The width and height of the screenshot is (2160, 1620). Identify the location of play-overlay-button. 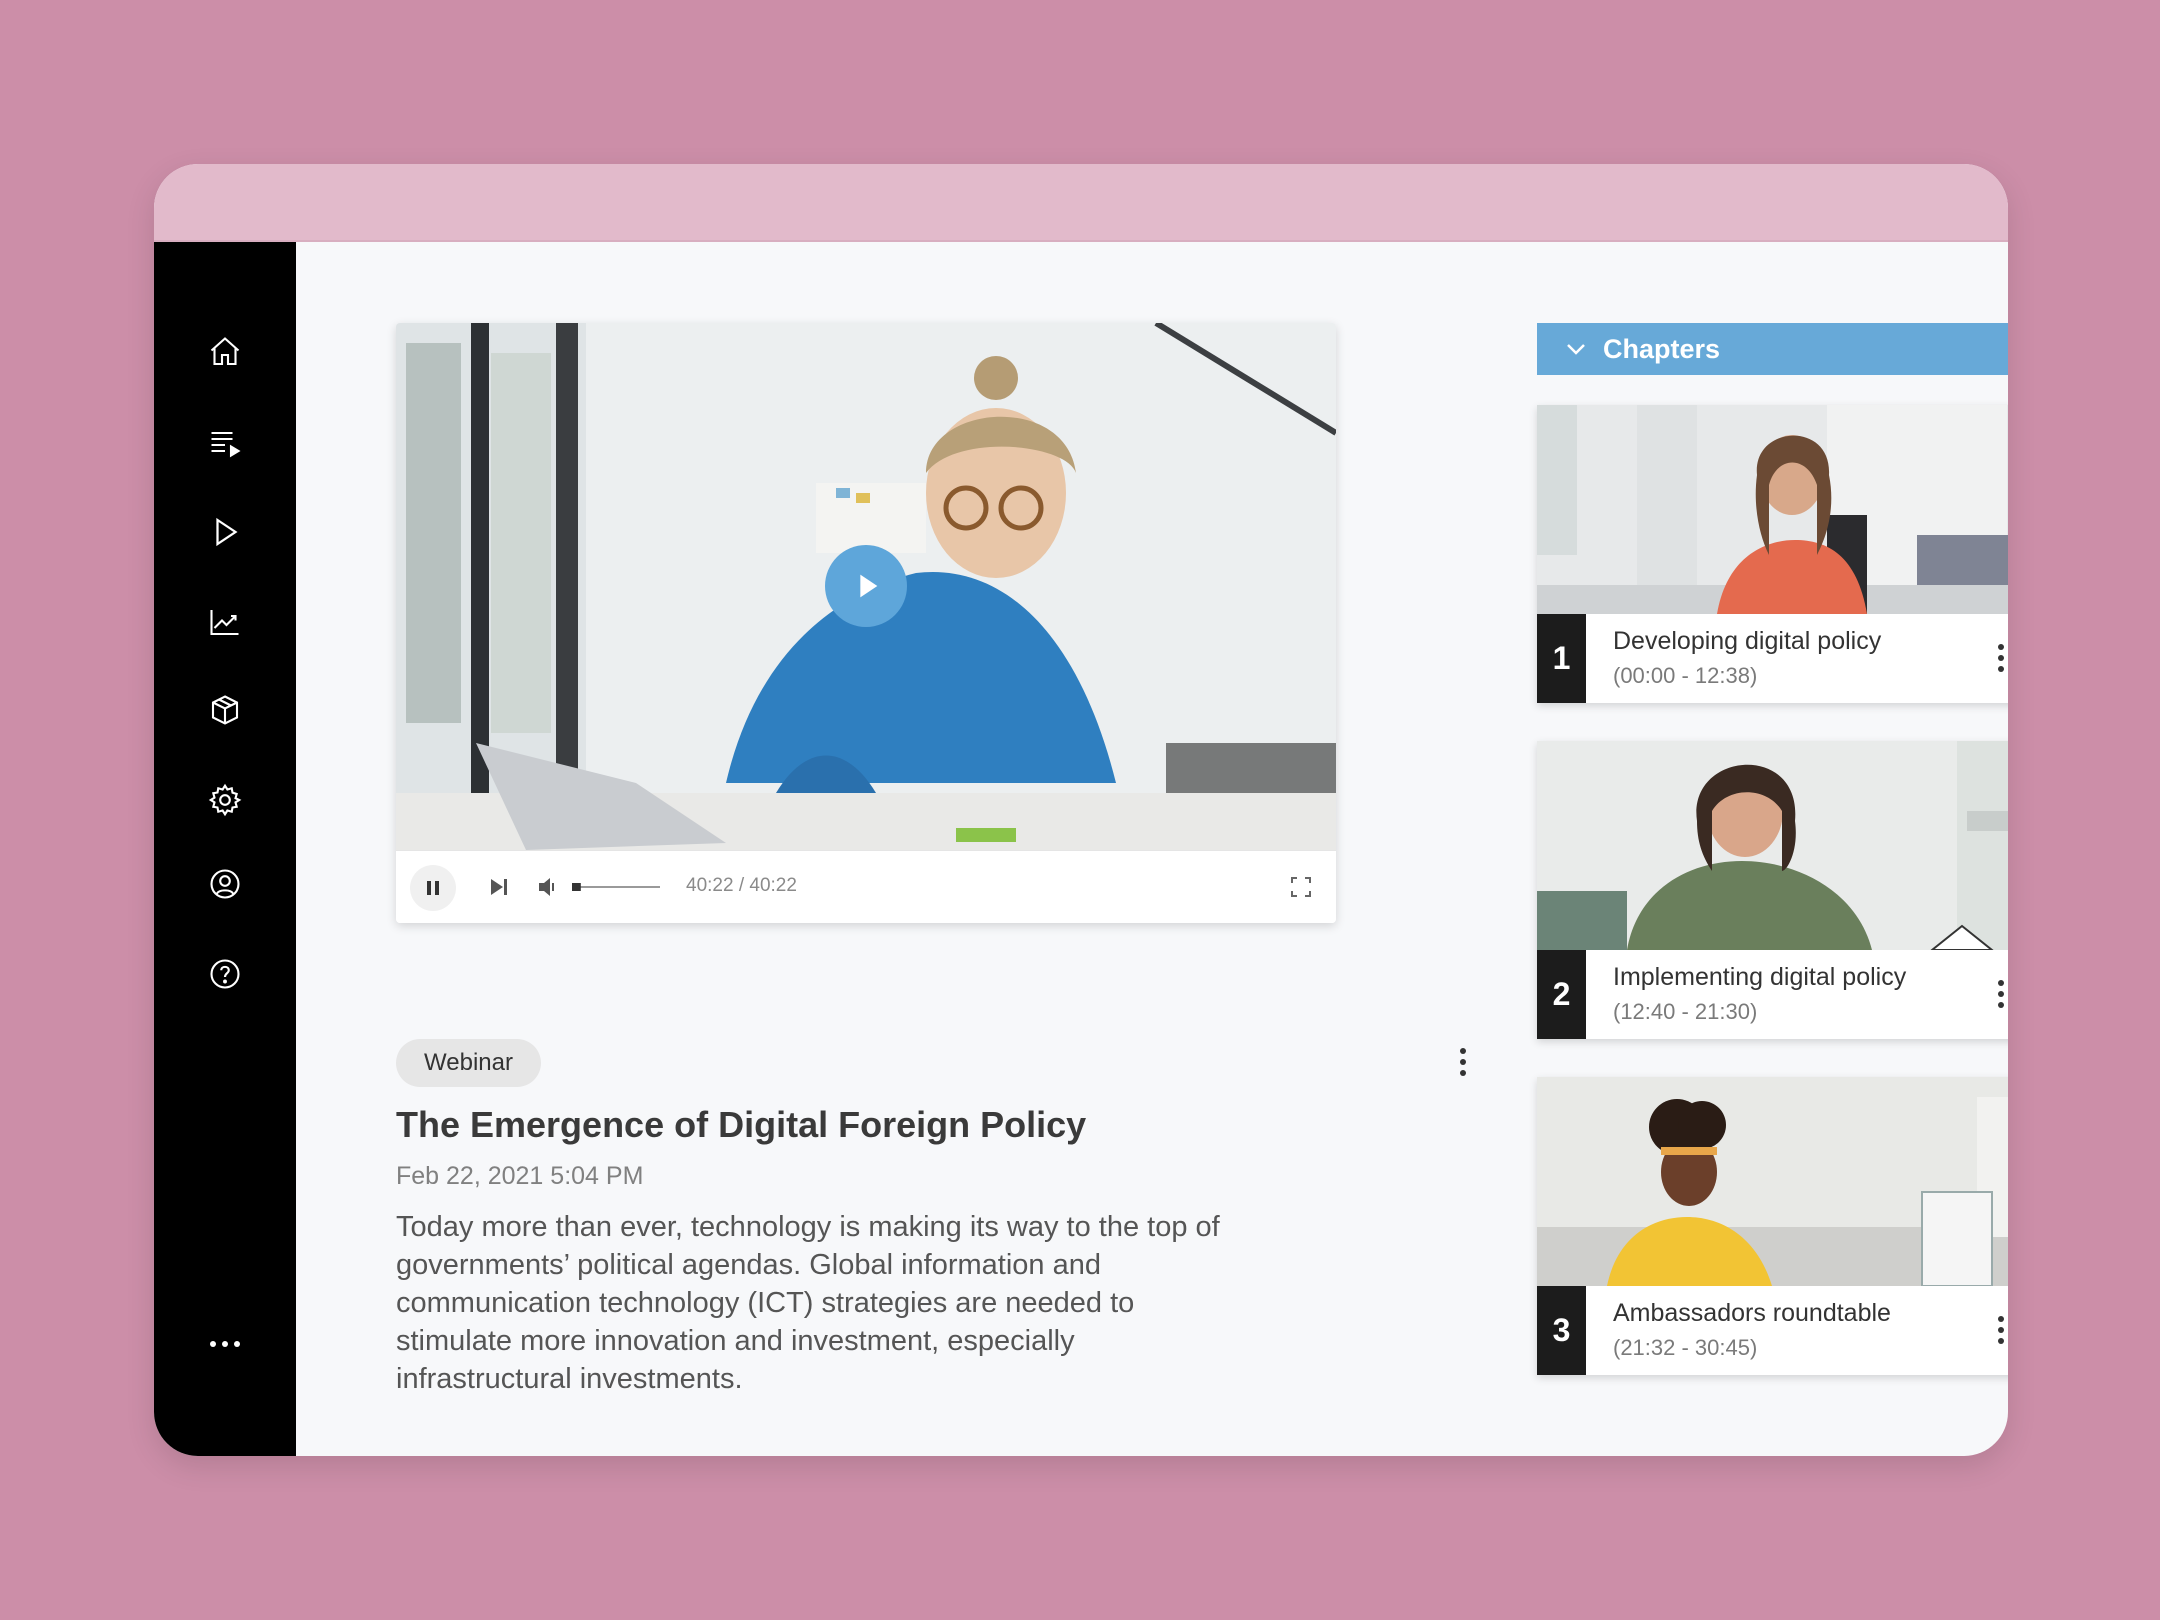
(866, 586).